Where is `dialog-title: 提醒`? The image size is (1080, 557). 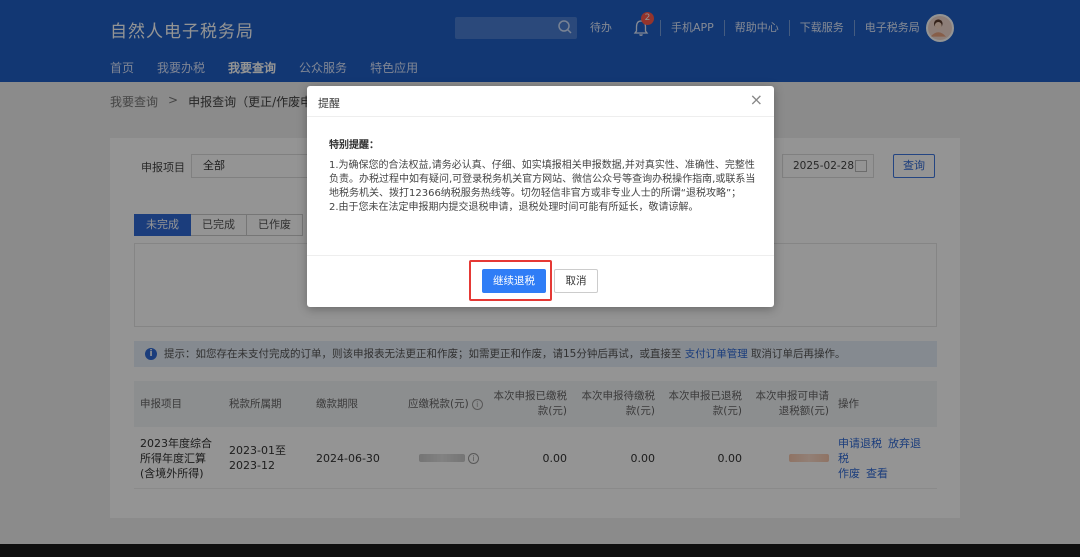
dialog-title: 提醒 is located at coordinates (329, 103).